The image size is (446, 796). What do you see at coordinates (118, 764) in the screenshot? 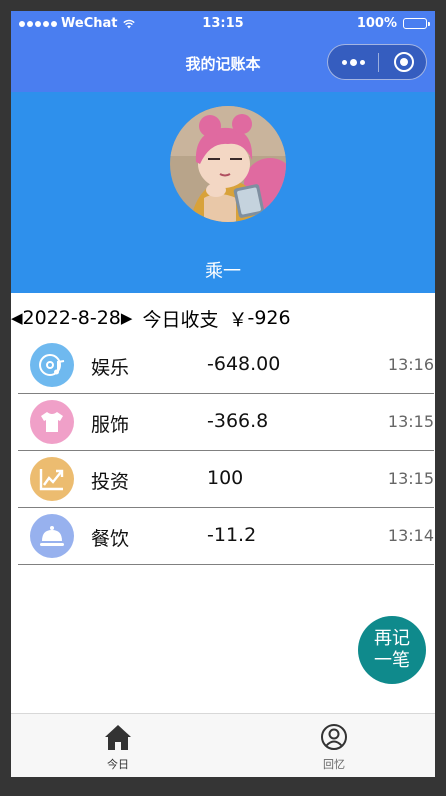
I see `tab-today-label: 今日` at bounding box center [118, 764].